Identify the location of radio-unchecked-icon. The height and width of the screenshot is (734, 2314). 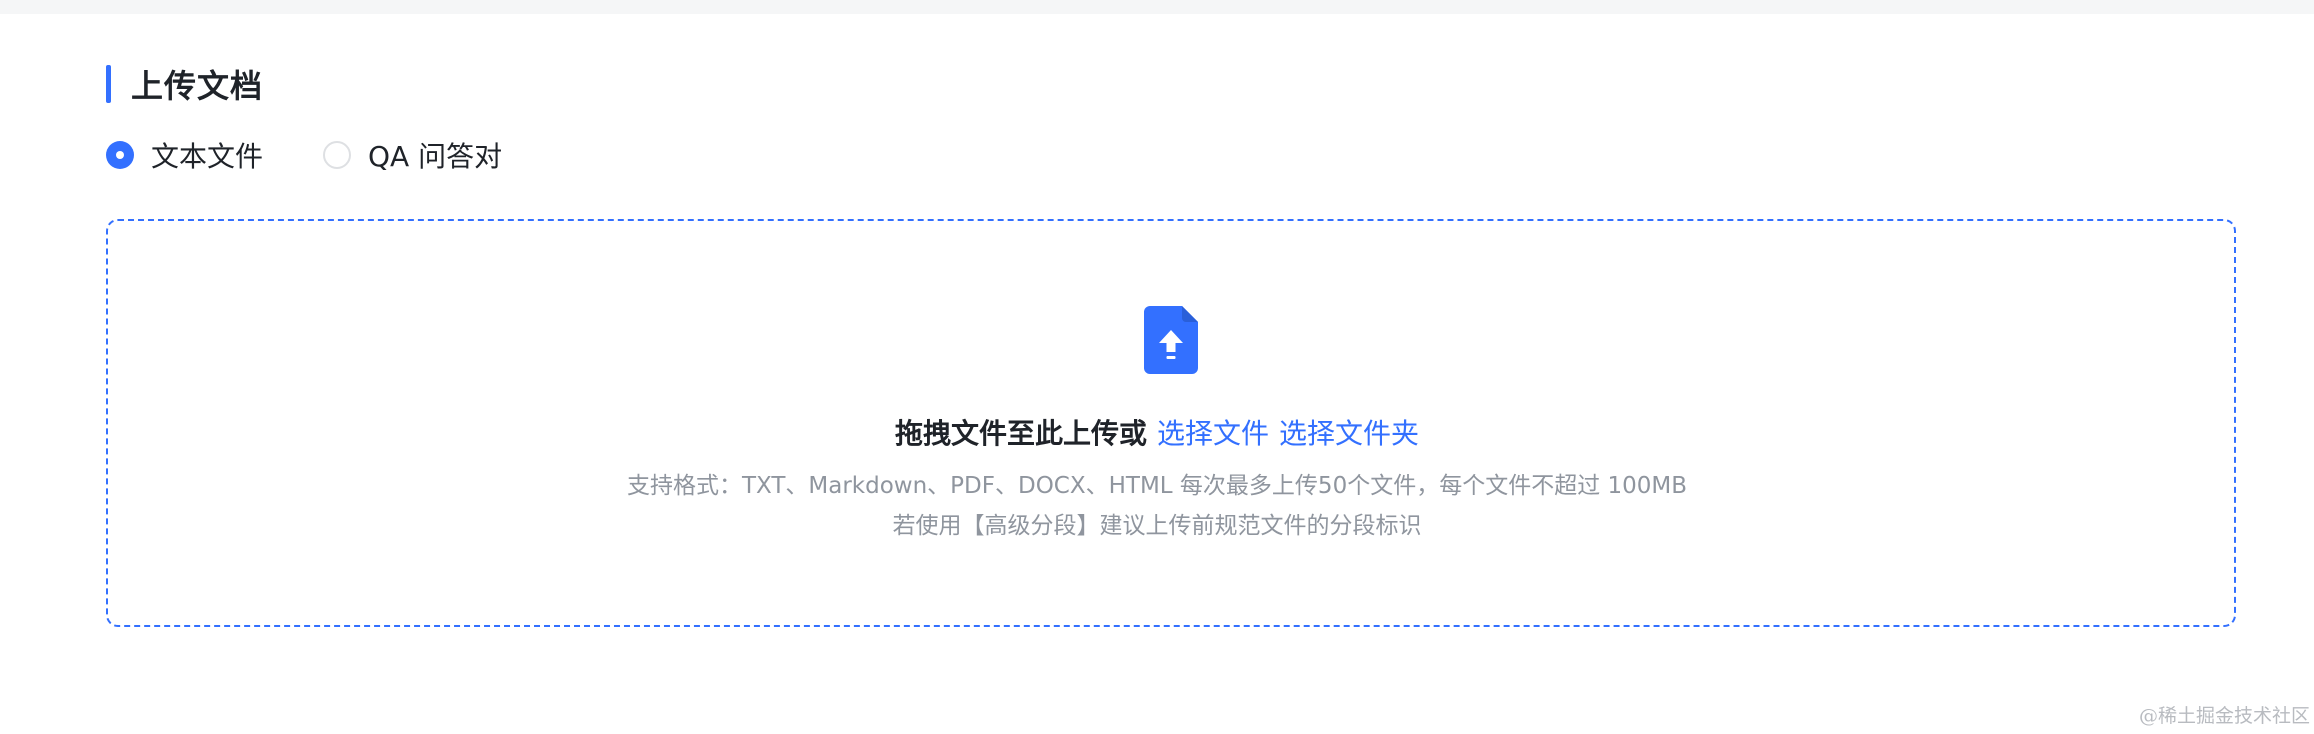
(337, 155).